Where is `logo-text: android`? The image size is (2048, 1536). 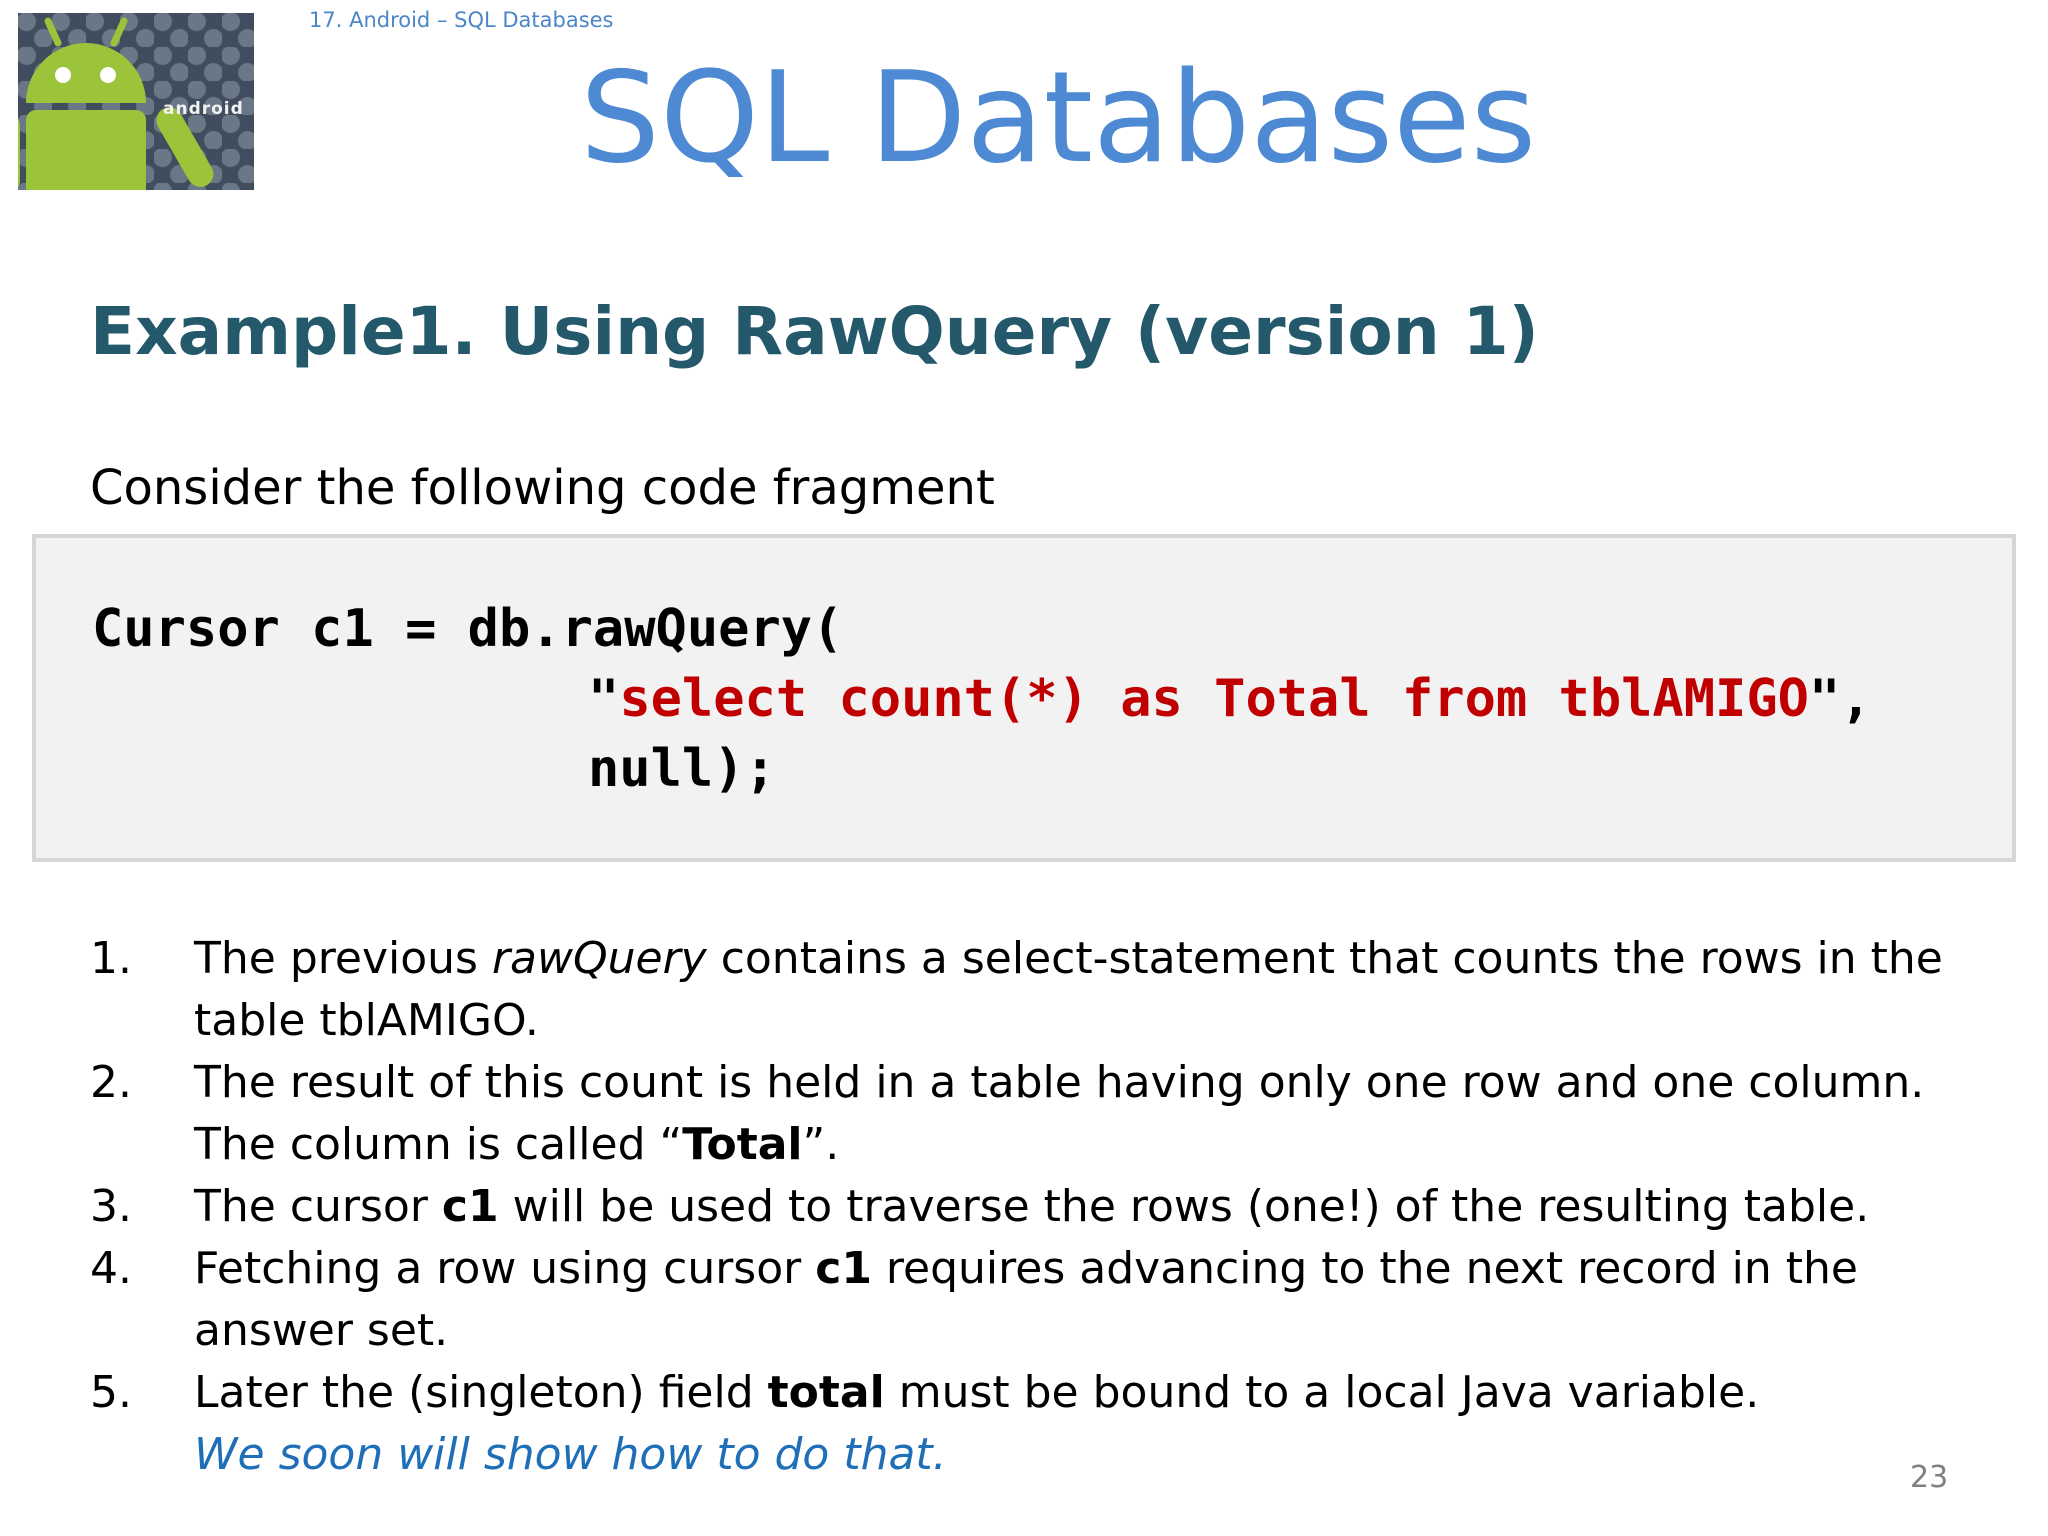
logo-text: android is located at coordinates (203, 109).